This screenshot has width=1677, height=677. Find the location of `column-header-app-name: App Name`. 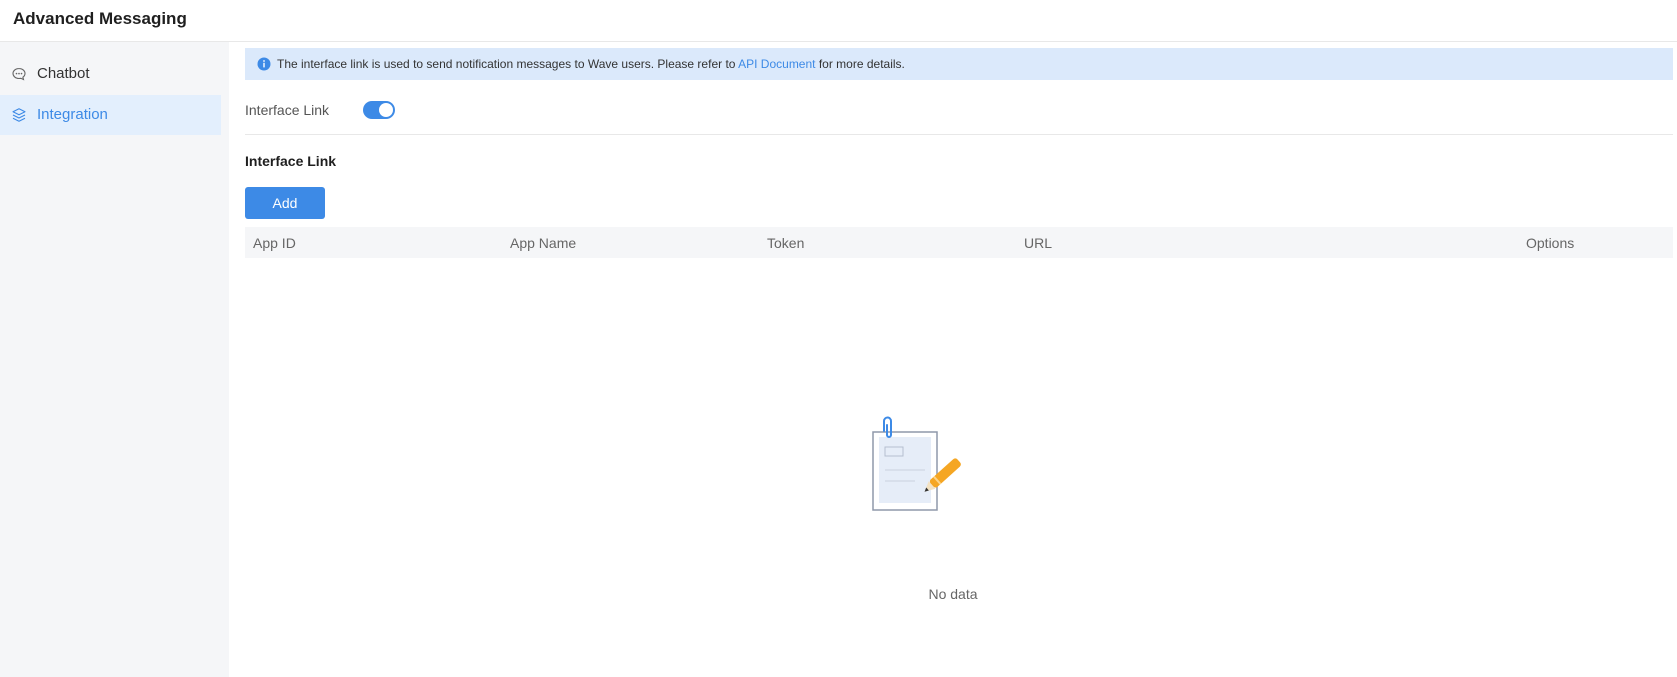

column-header-app-name: App Name is located at coordinates (543, 243).